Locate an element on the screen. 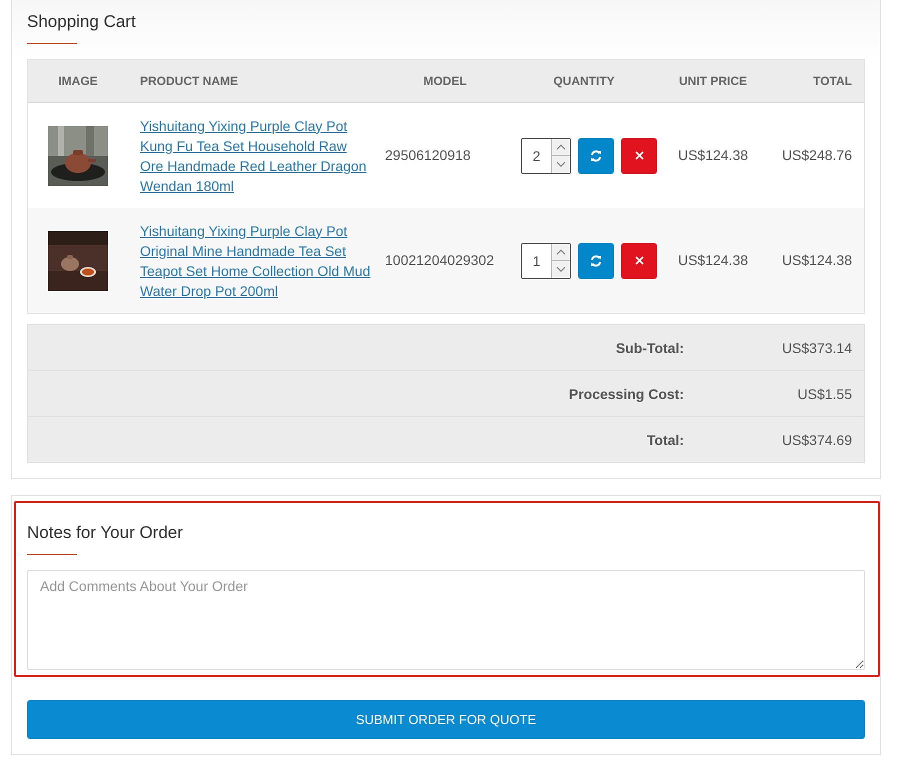 The height and width of the screenshot is (764, 900). column-header: UNIT PRICE is located at coordinates (712, 81).